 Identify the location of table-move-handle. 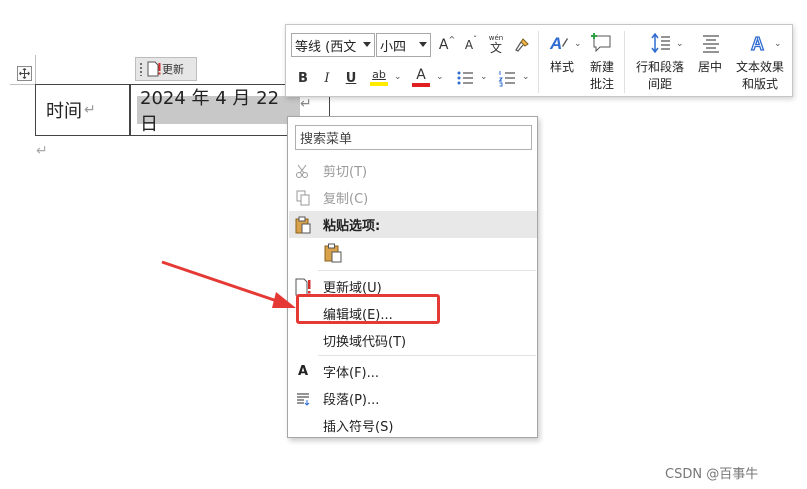
(24, 73).